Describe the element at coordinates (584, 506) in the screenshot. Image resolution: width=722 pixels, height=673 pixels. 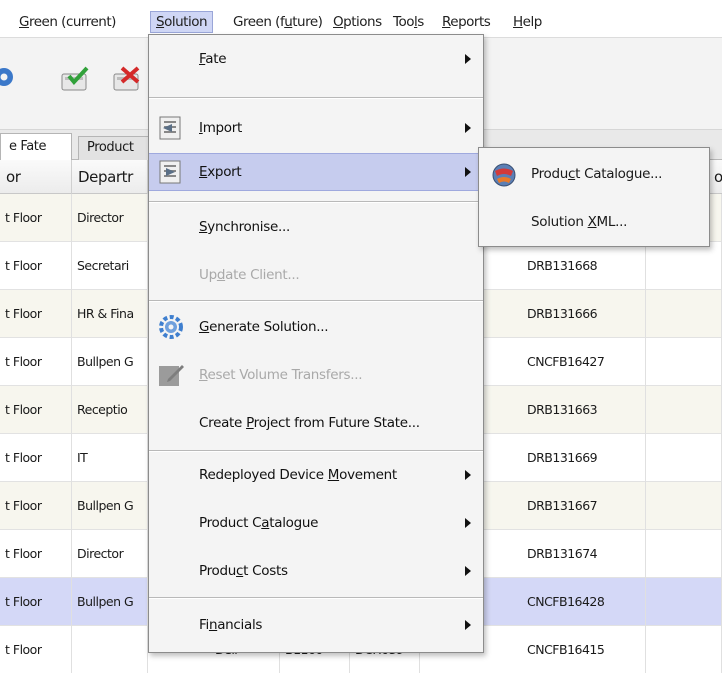
I see `table-cell: DRB131667` at that location.